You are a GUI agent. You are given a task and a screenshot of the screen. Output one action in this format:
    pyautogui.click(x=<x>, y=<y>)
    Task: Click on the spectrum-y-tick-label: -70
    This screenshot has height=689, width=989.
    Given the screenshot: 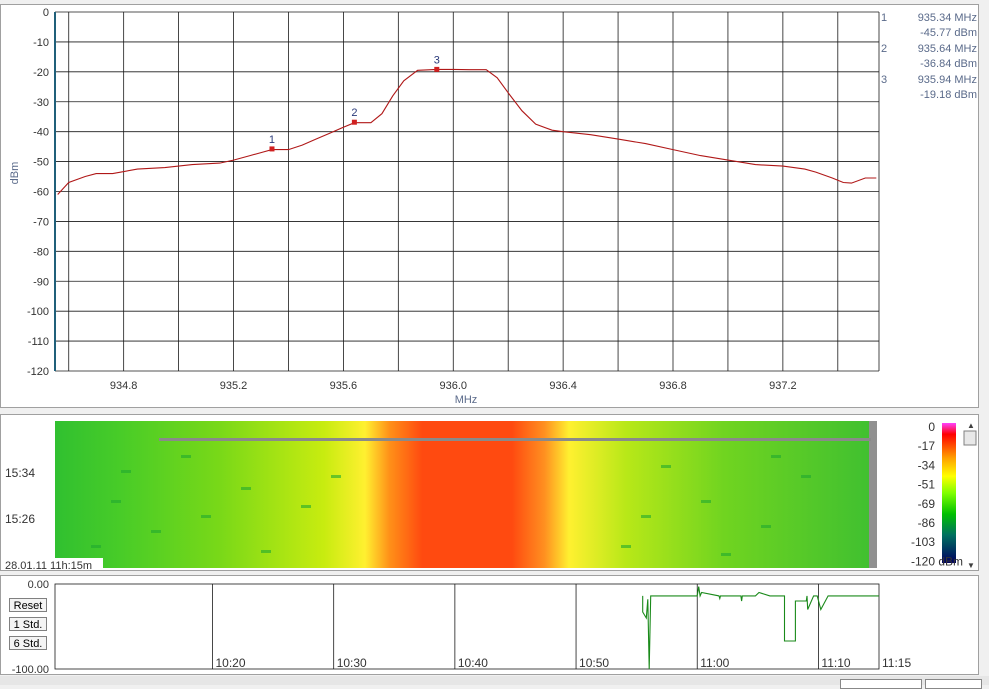 What is the action you would take?
    pyautogui.click(x=41, y=222)
    